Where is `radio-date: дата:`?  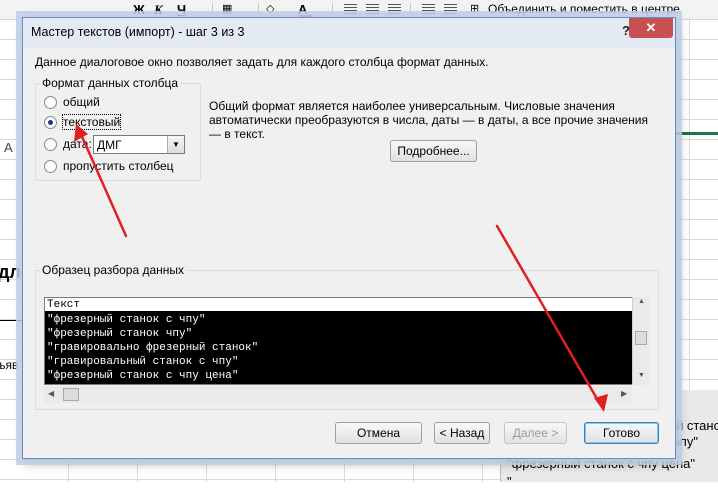
radio-date: дата: is located at coordinates (68, 144).